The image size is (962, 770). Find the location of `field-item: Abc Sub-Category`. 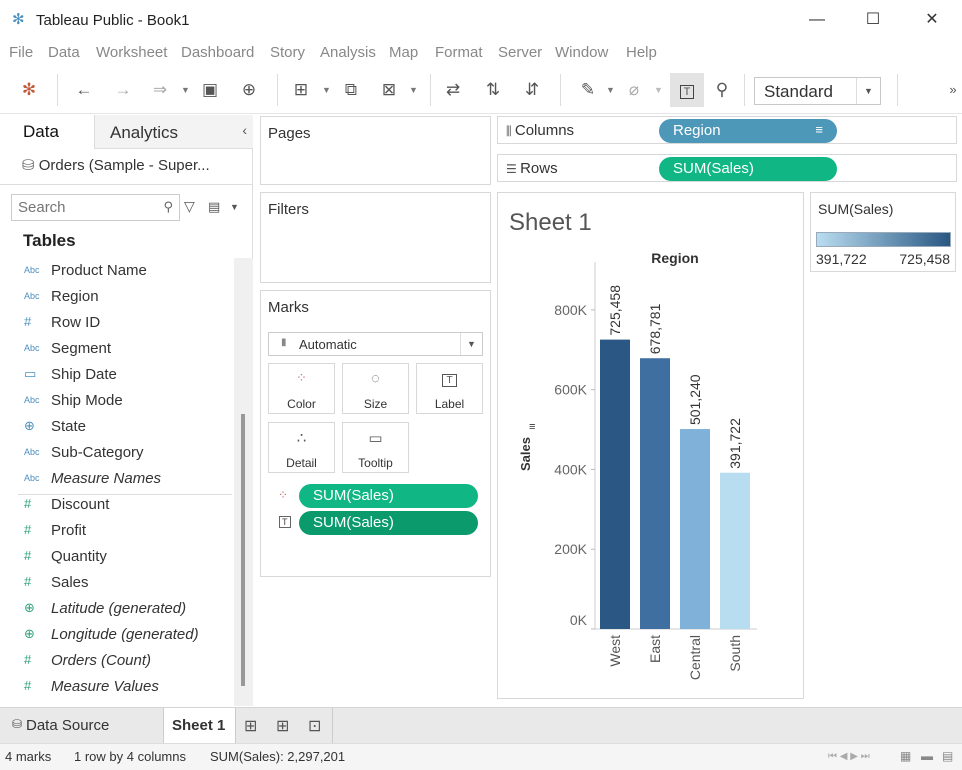

field-item: Abc Sub-Category is located at coordinates (117, 453).